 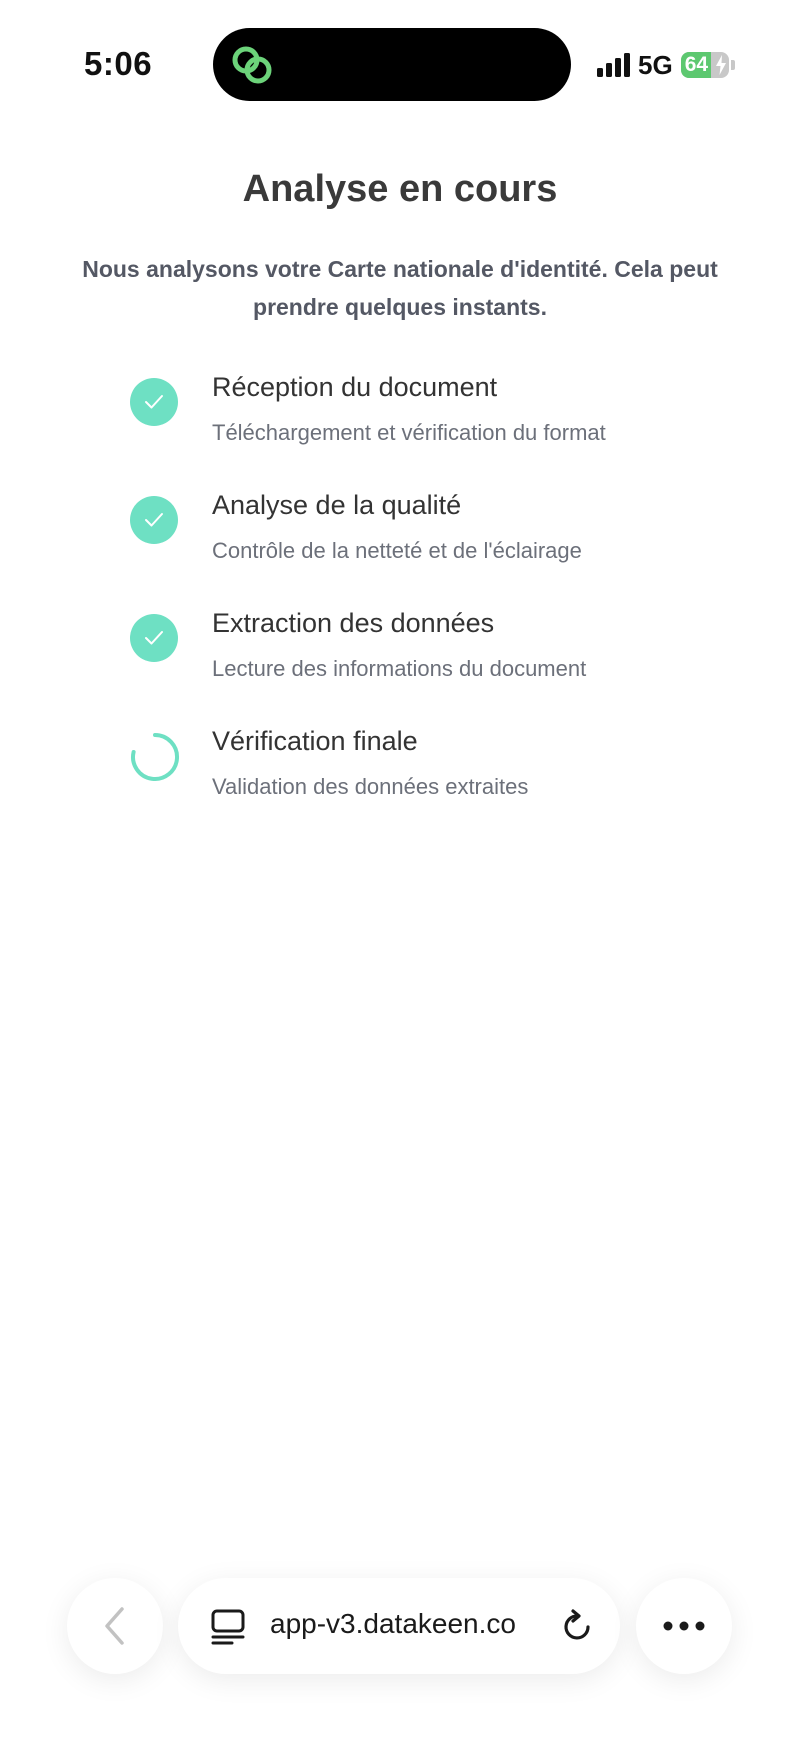 I want to click on step-title: Réception du document, so click(x=355, y=387).